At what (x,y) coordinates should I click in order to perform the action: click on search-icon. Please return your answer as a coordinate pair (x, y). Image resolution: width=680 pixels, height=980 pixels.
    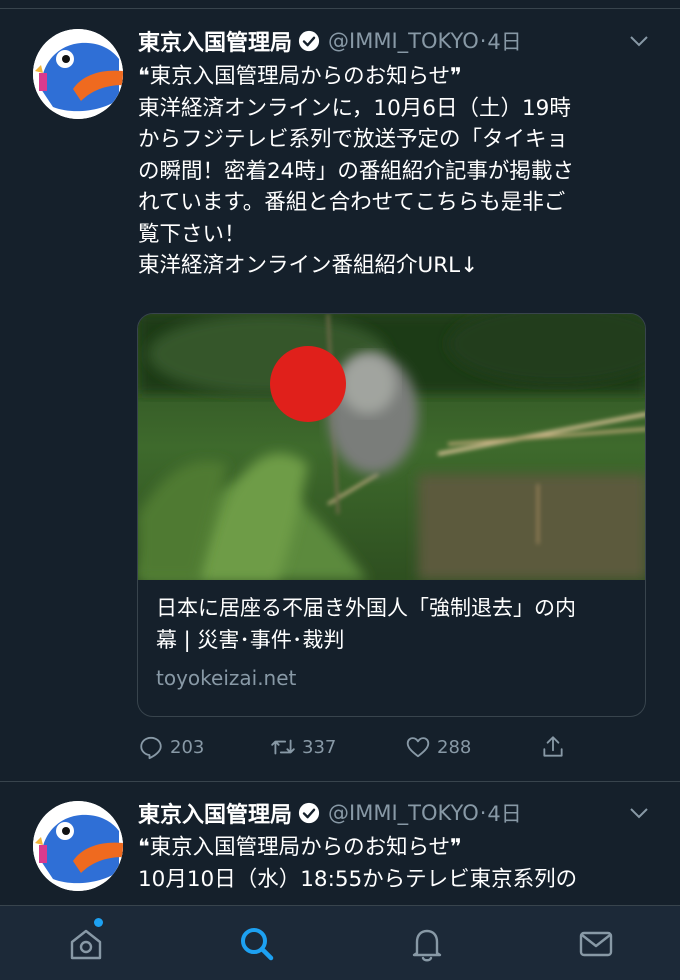
    Looking at the image, I should click on (257, 944).